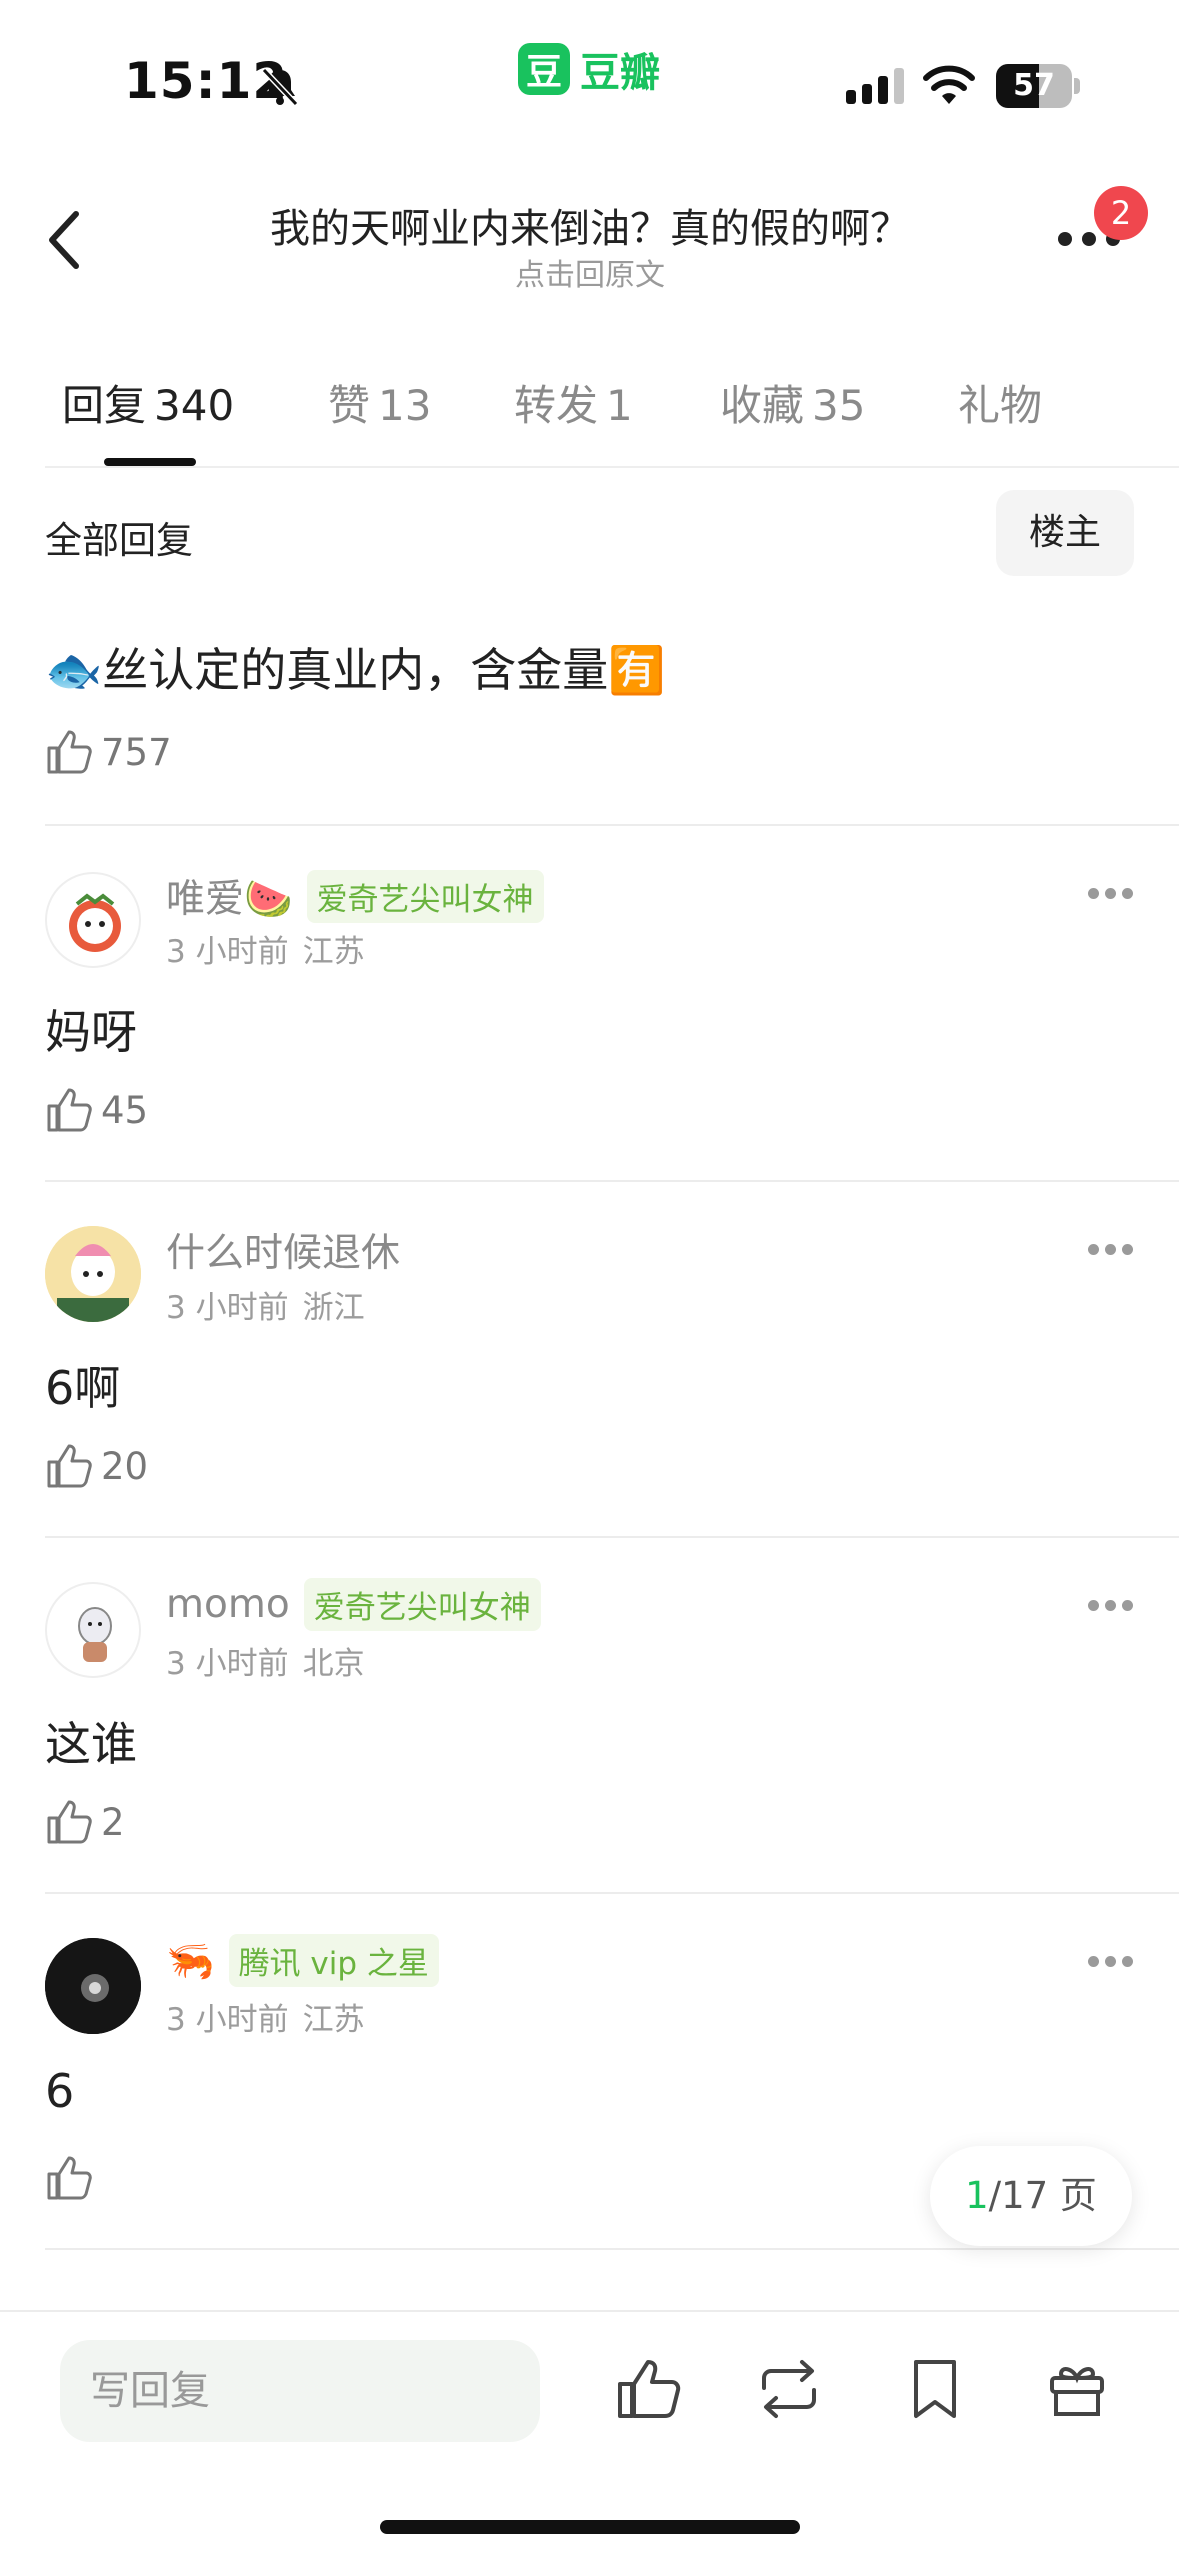  What do you see at coordinates (1065, 533) in the screenshot?
I see `owner-only-button: 楼主` at bounding box center [1065, 533].